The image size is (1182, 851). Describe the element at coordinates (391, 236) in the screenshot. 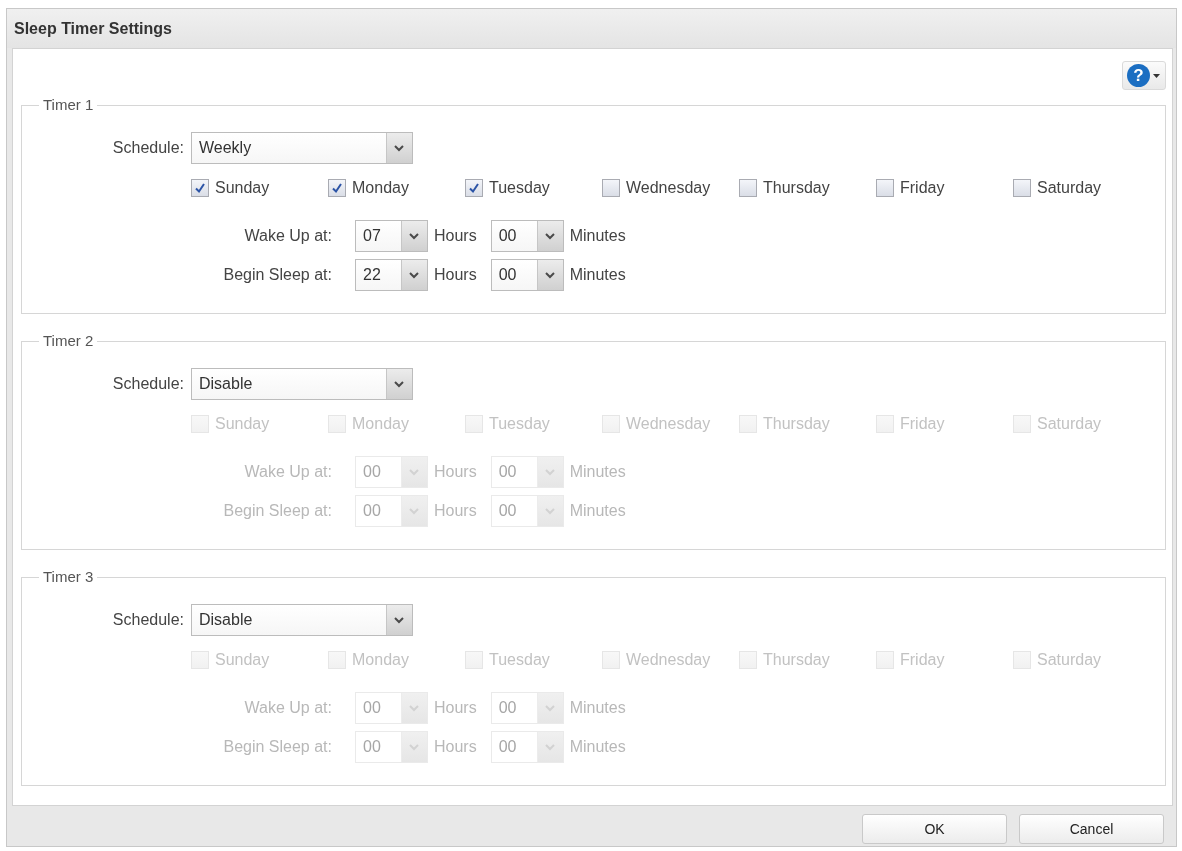

I see `hours-dropdown: 07` at that location.